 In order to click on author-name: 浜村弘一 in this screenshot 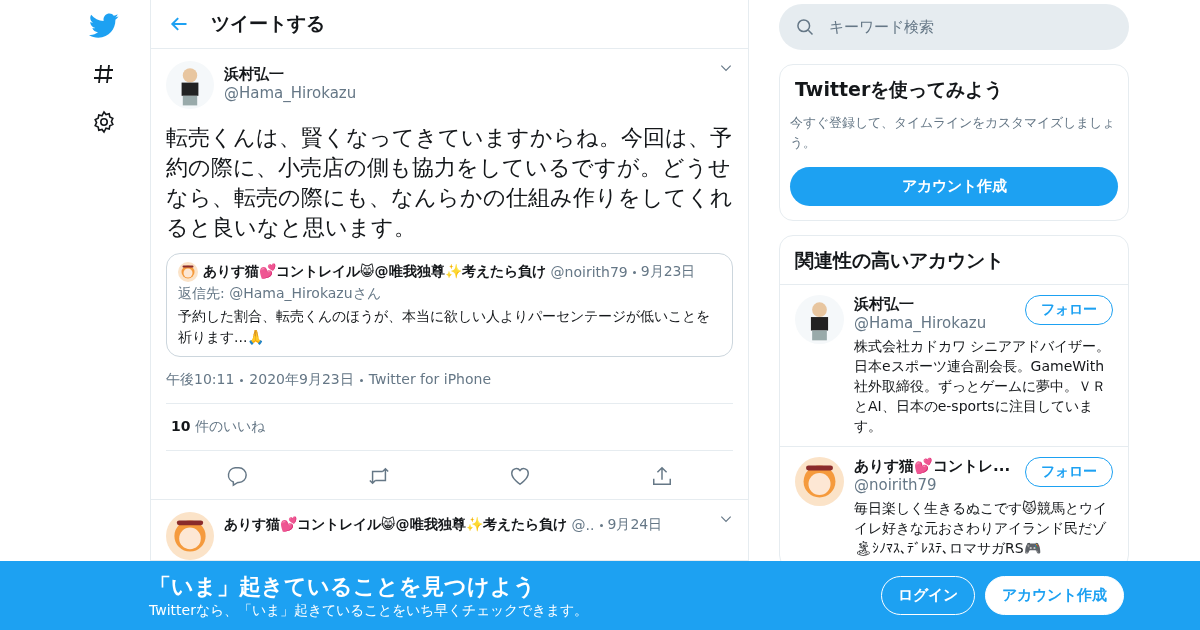, I will do `click(466, 74)`.